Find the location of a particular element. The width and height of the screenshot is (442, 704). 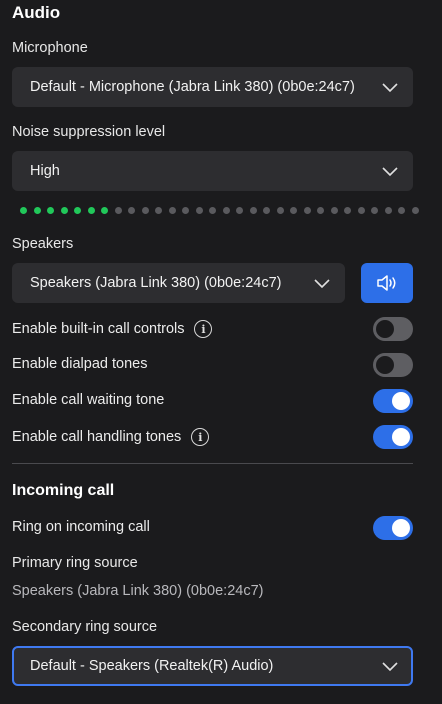

built-in-call-controls-row: Enable built-in call controls i is located at coordinates (112, 329).